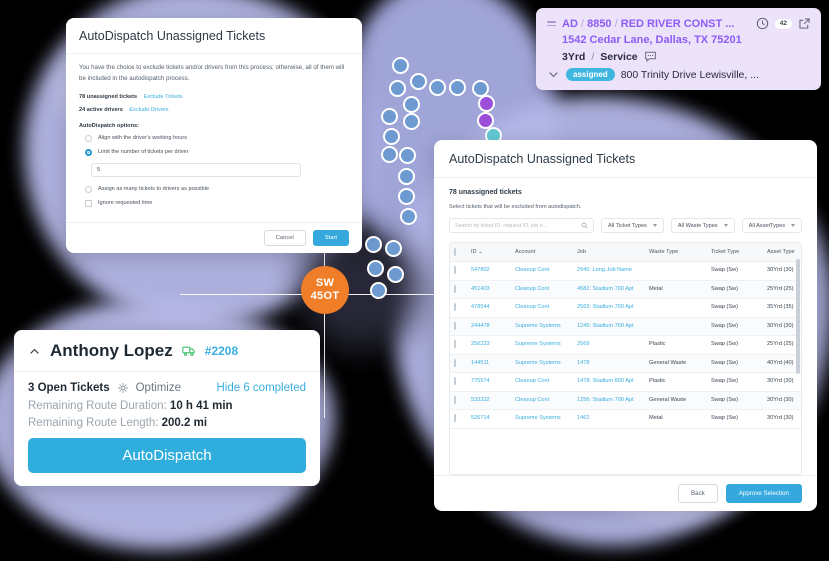  What do you see at coordinates (609, 290) in the screenshot?
I see `cell-job: 4582: Stadium 700 Apt` at bounding box center [609, 290].